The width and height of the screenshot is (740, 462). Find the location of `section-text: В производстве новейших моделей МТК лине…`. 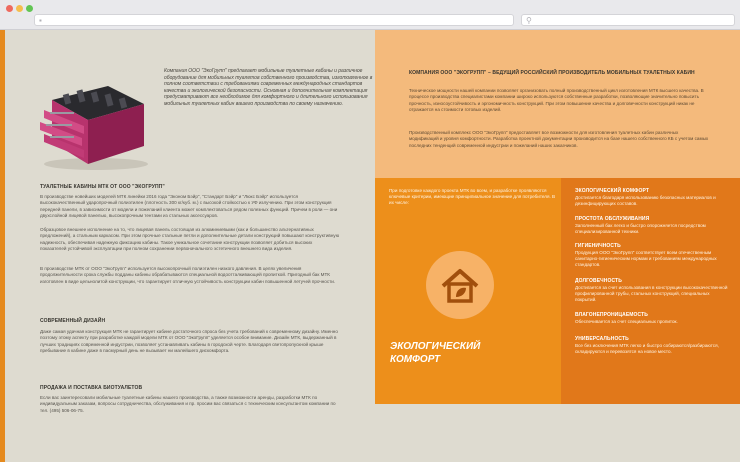

section-text: В производстве новейших моделей МТК лине… is located at coordinates (189, 206).